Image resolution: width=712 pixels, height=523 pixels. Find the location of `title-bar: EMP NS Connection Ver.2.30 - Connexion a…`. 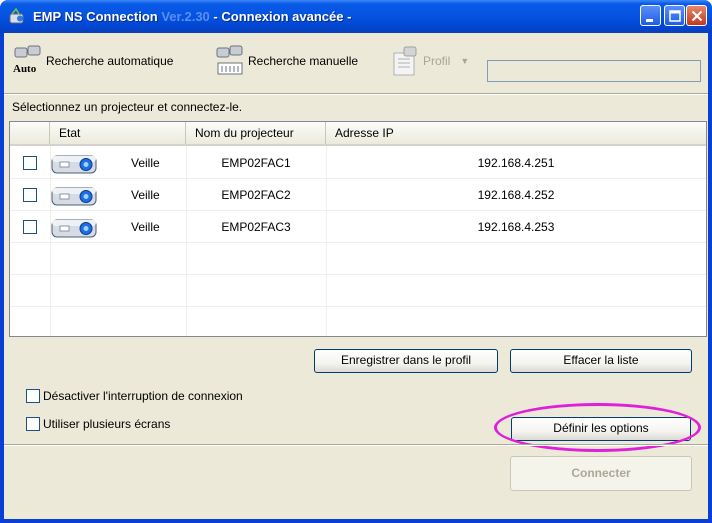

title-bar: EMP NS Connection Ver.2.30 - Connexion a… is located at coordinates (356, 16).